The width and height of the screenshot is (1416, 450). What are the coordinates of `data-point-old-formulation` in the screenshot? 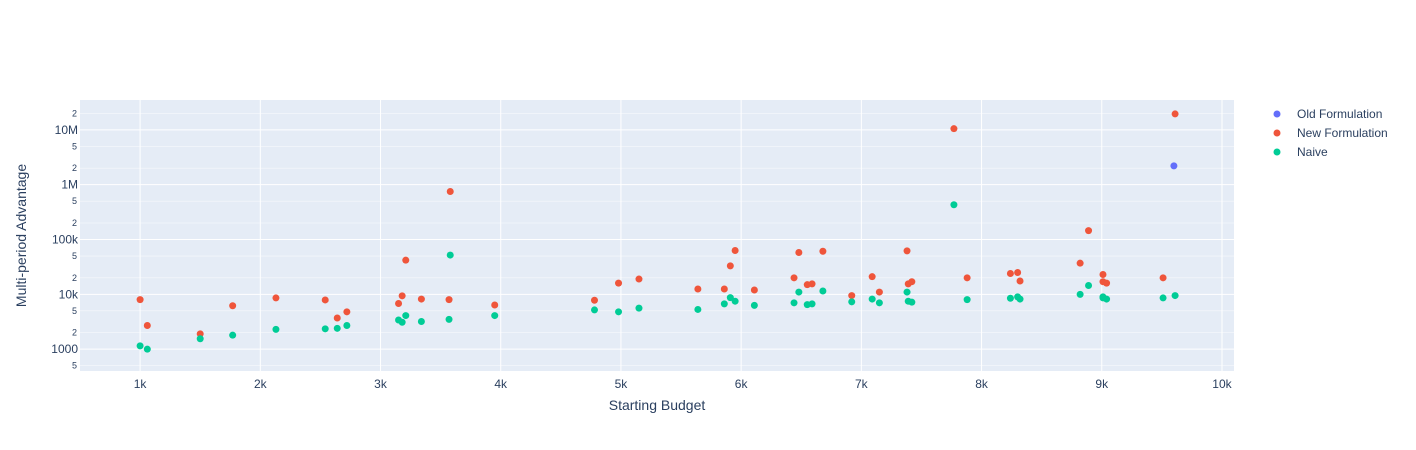 It's located at (1174, 166).